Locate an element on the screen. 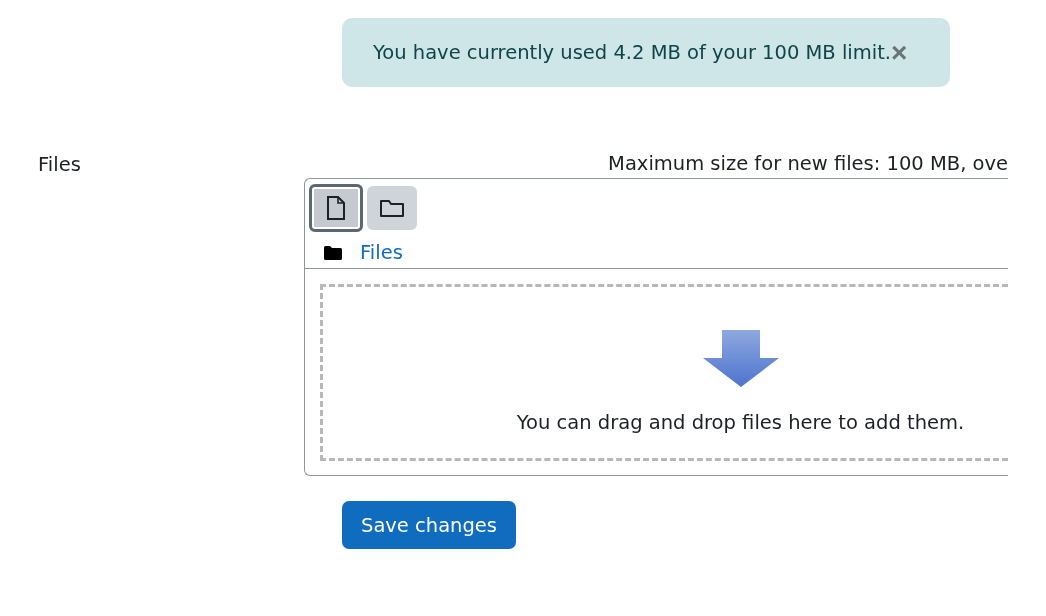 The image size is (1046, 616). add-file-button is located at coordinates (336, 208).